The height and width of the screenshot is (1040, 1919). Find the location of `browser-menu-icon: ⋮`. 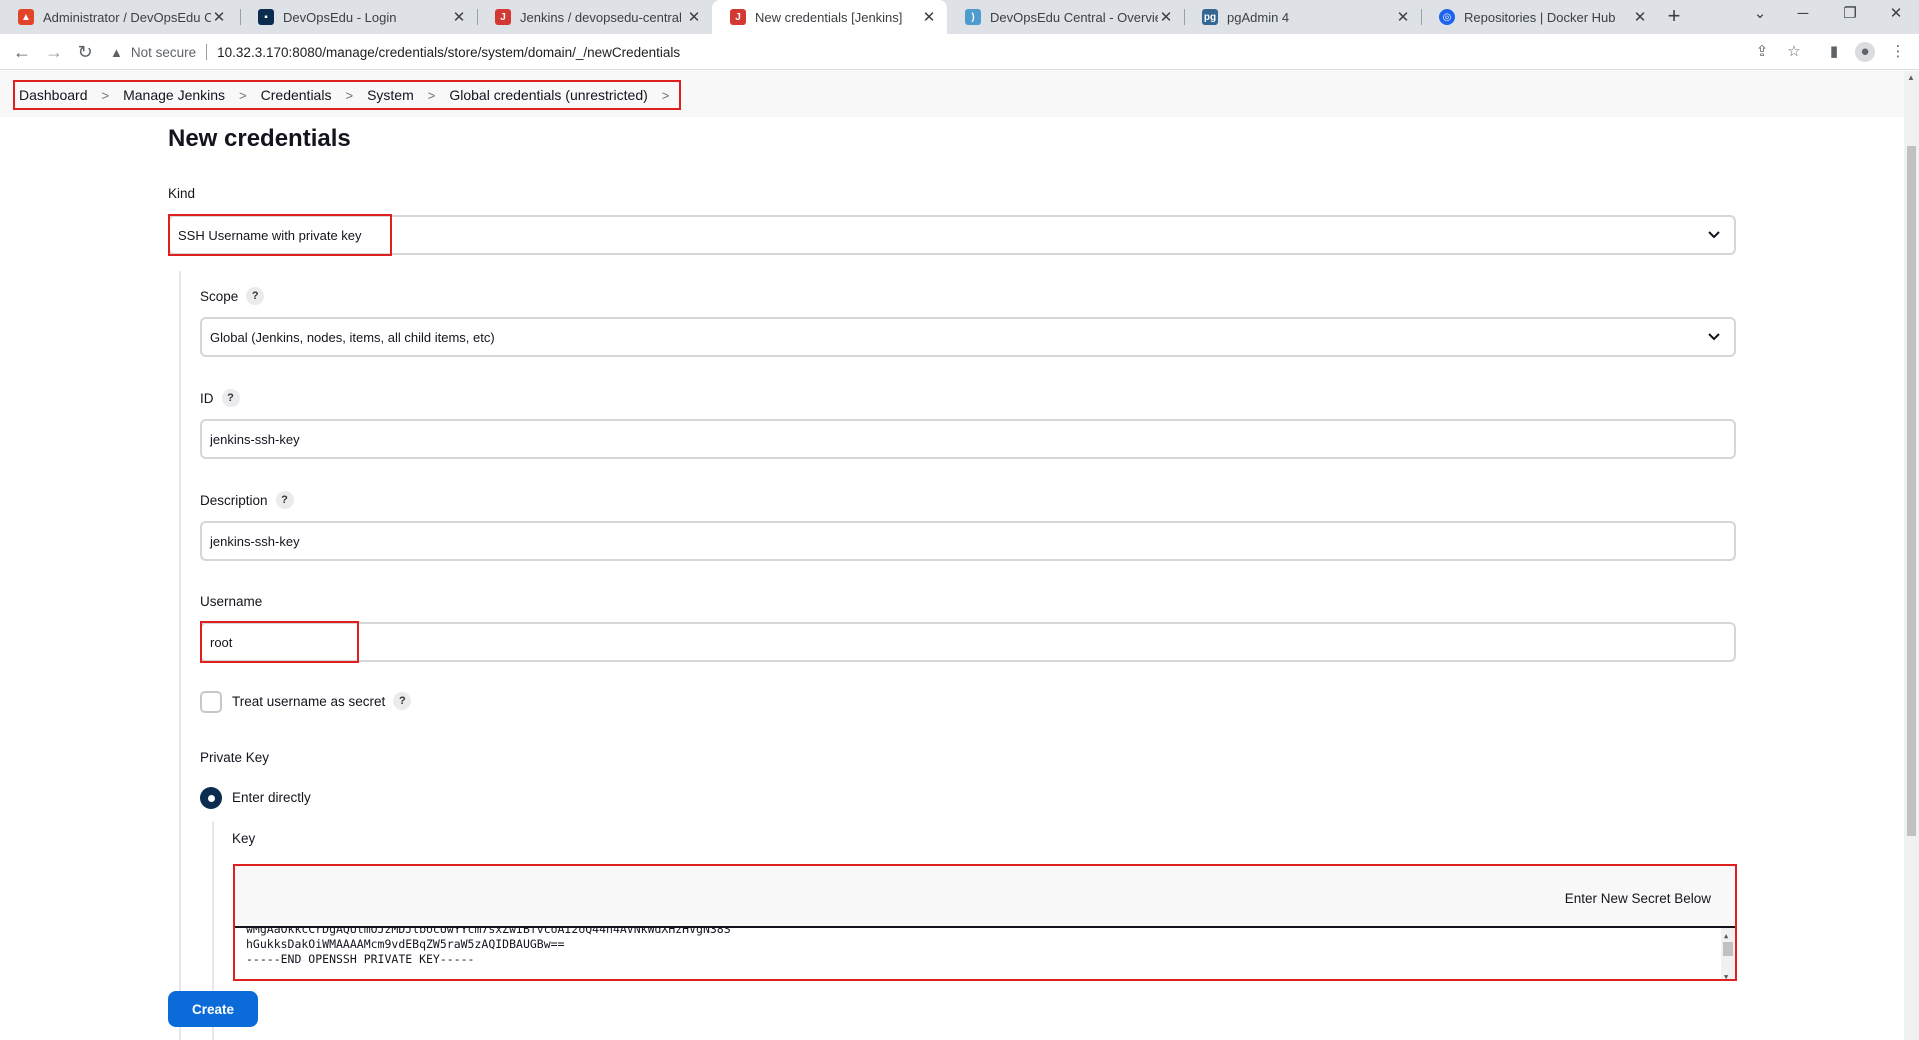

browser-menu-icon: ⋮ is located at coordinates (1898, 52).